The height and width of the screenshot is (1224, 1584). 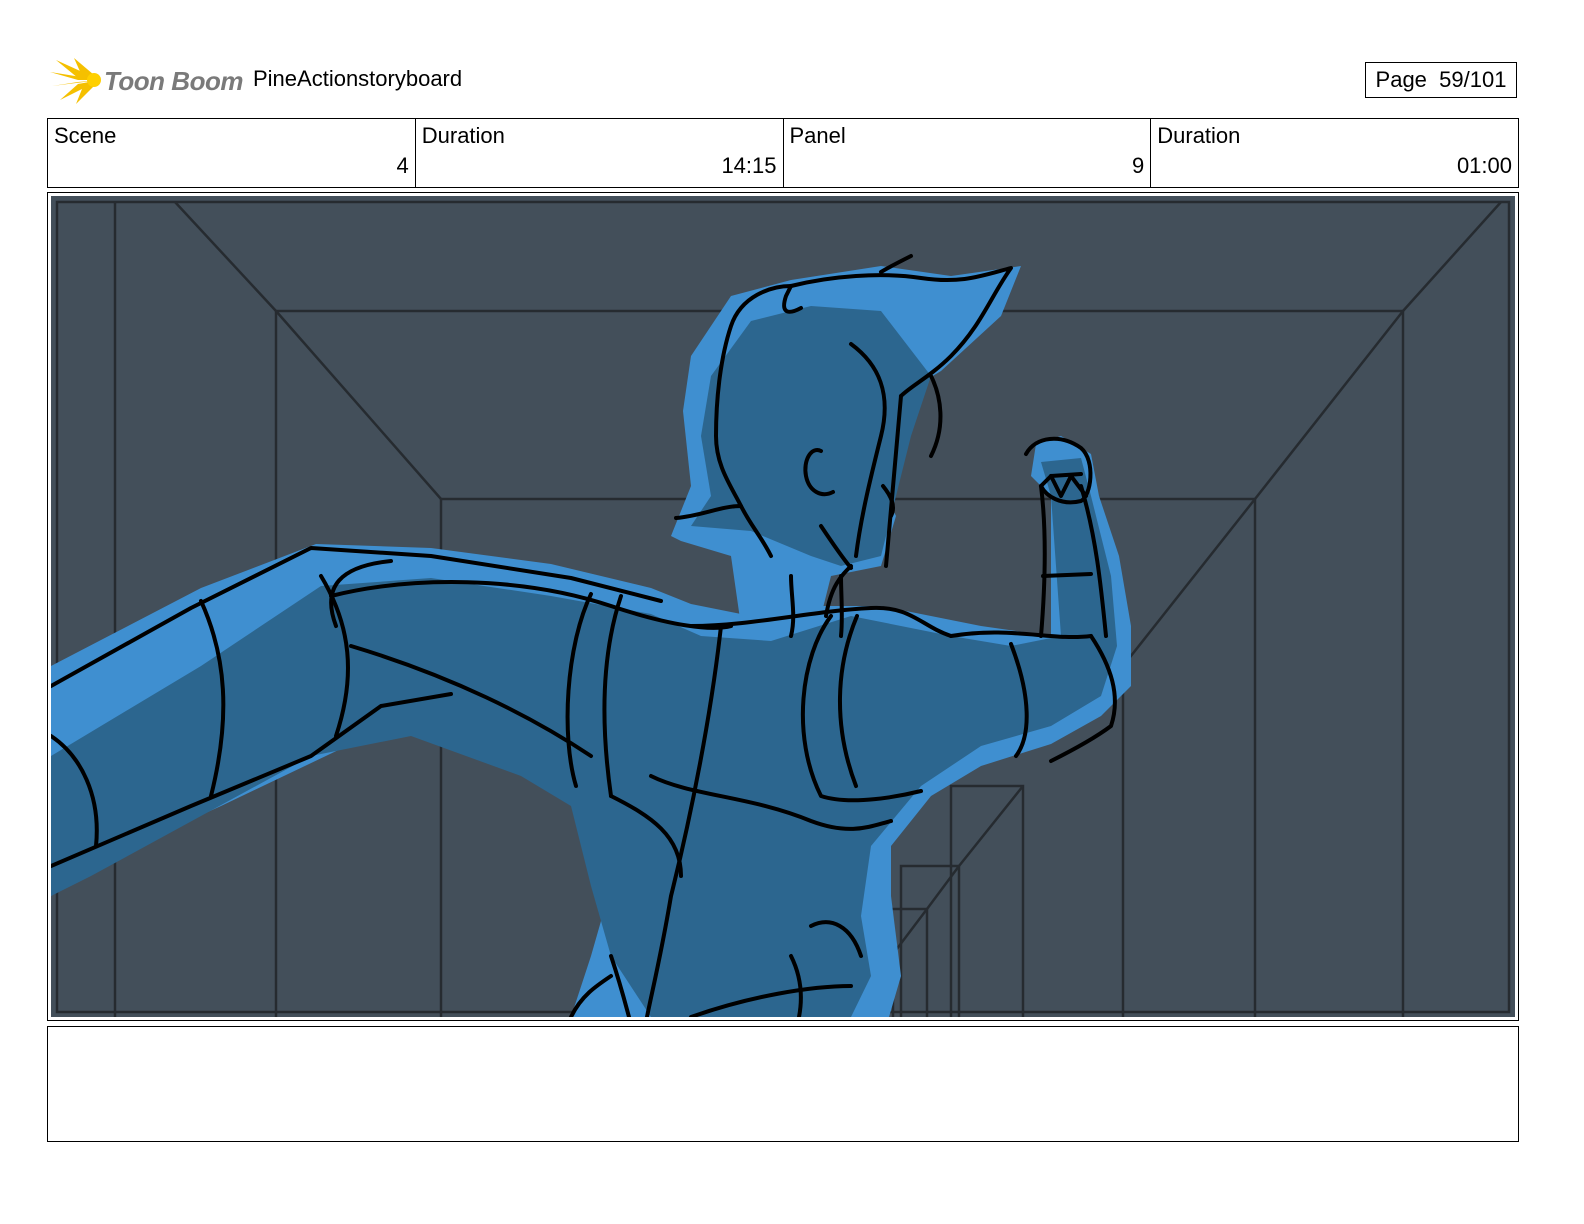 I want to click on scene-duration-label: Duration, so click(x=463, y=135).